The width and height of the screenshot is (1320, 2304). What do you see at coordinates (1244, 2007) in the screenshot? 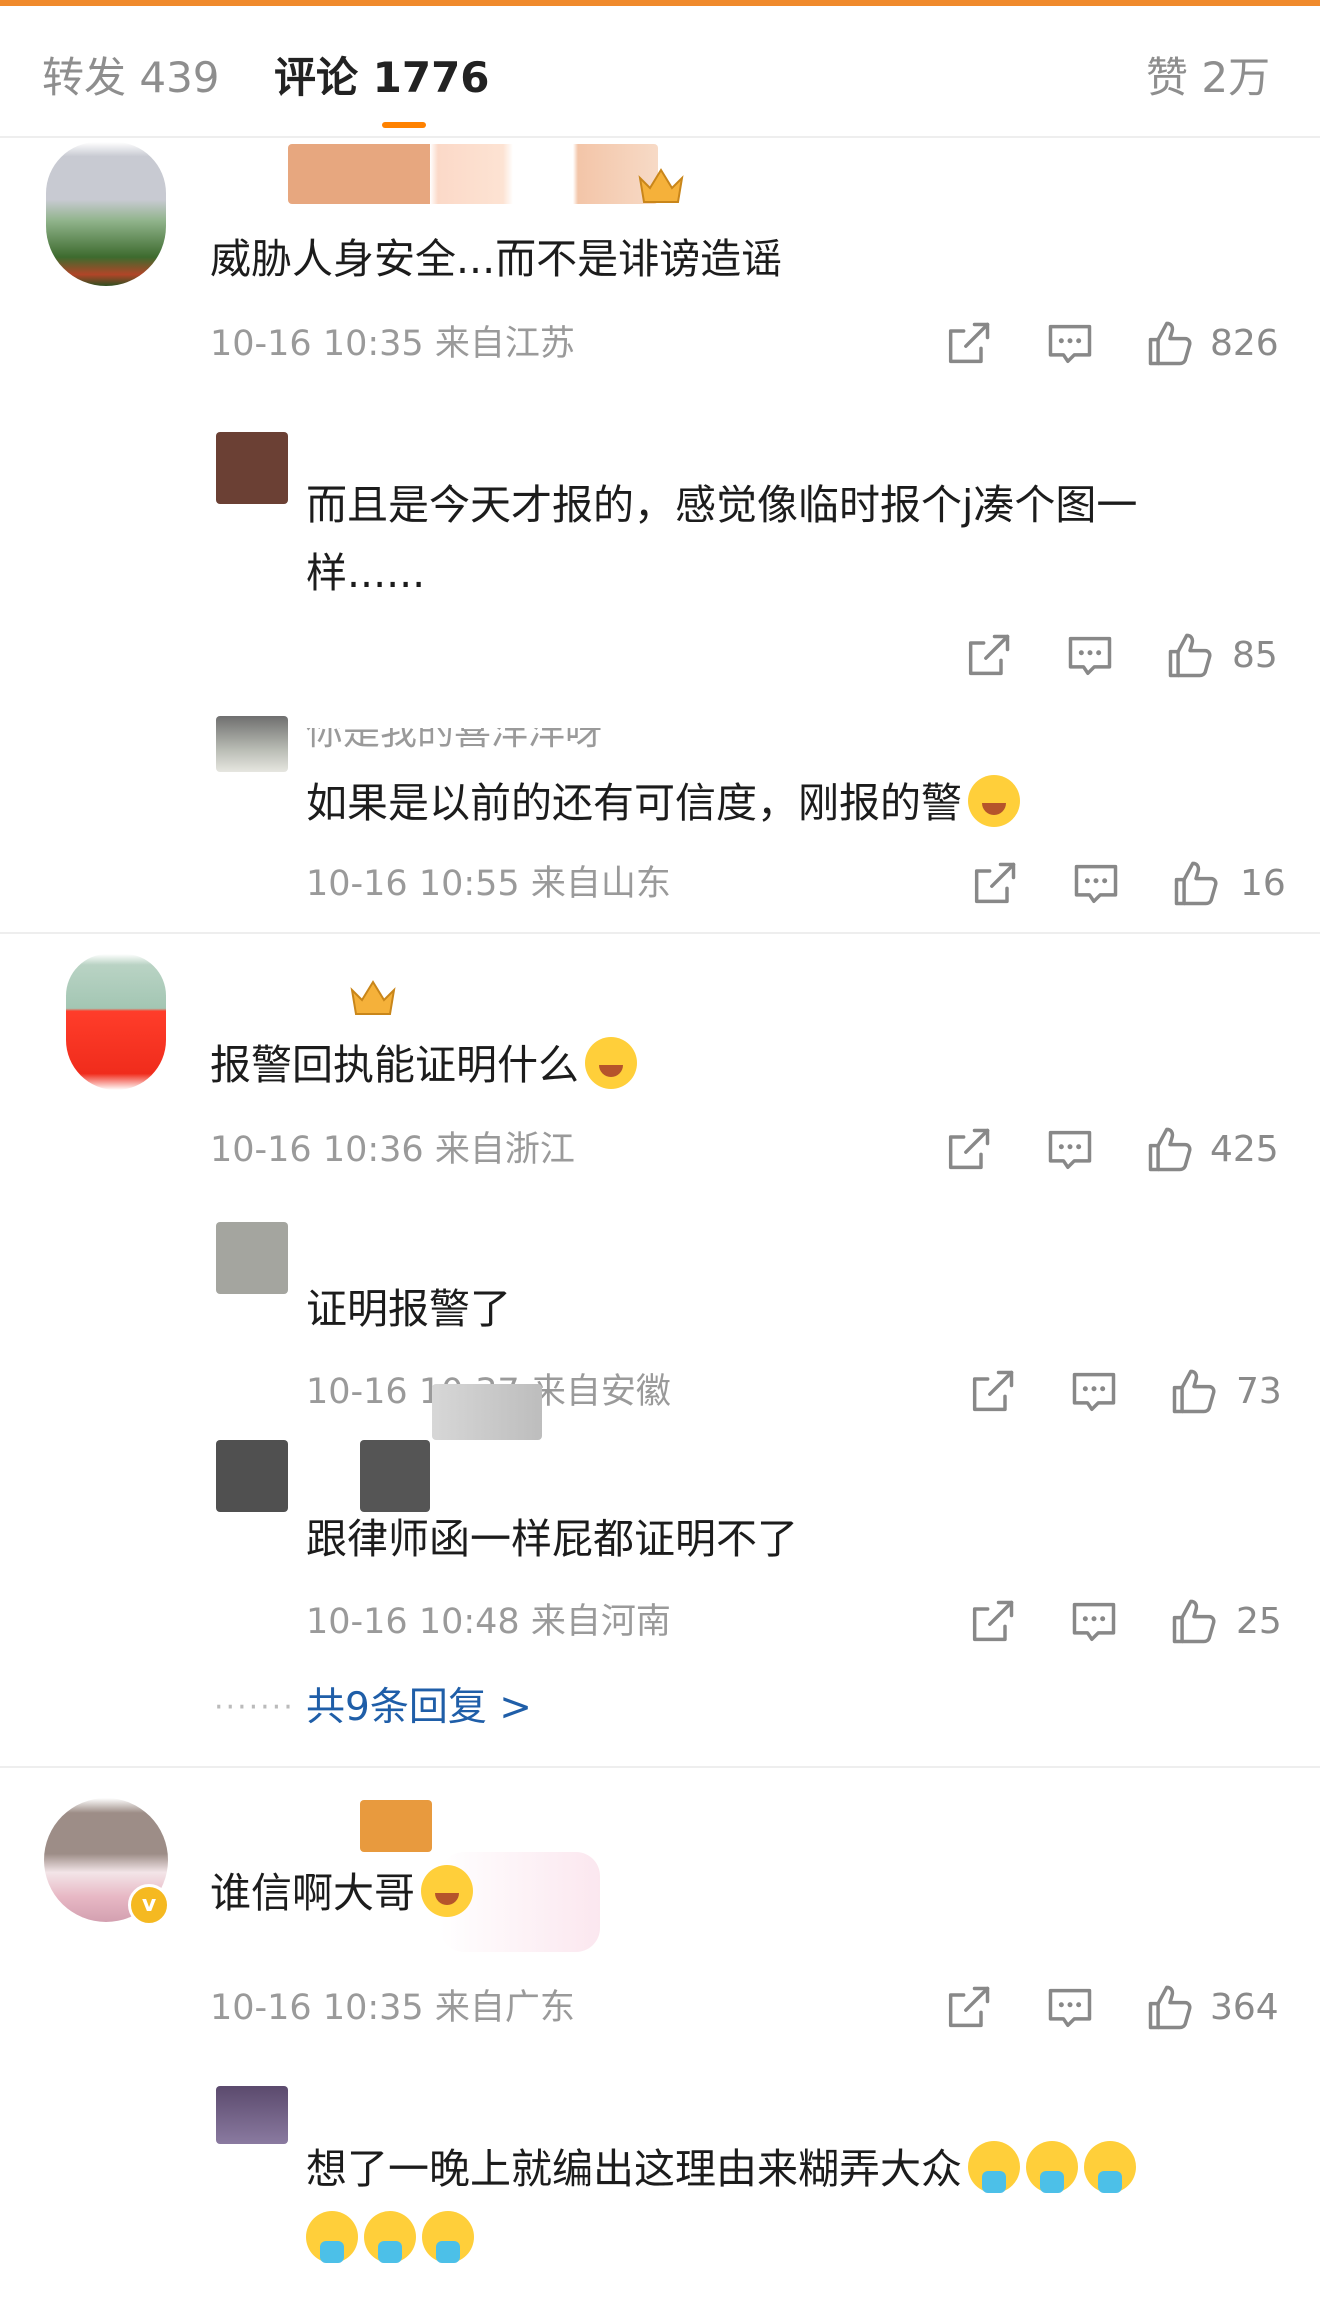
I see `like-count: 364` at bounding box center [1244, 2007].